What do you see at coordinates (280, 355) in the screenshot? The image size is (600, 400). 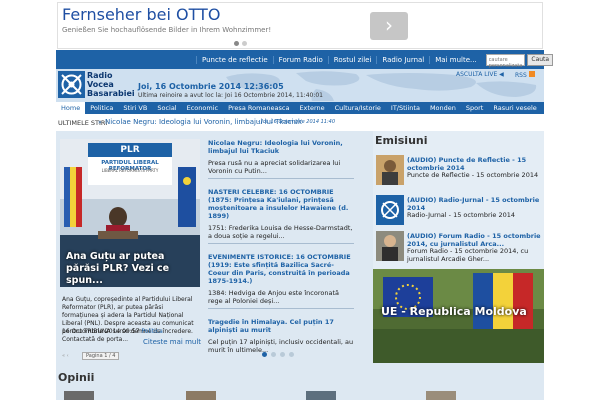 I see `pager-dots` at bounding box center [280, 355].